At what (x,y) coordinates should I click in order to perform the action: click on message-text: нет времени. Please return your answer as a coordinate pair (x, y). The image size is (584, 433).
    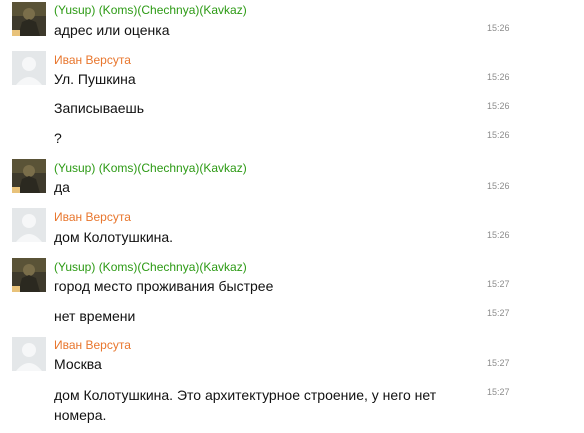
    Looking at the image, I should click on (95, 316).